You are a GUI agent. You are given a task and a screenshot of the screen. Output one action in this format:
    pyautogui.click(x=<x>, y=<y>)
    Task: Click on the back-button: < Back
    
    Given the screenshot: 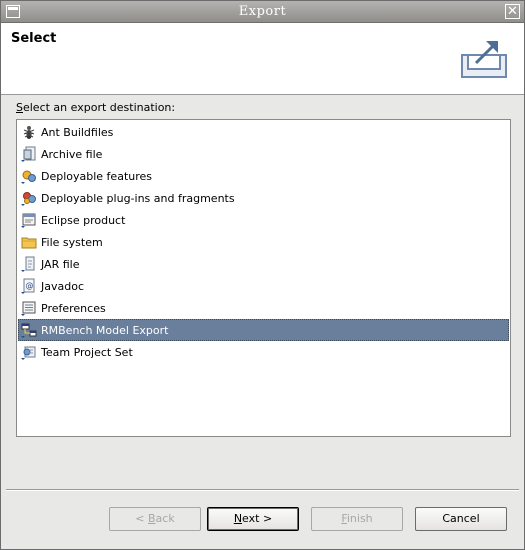 What is the action you would take?
    pyautogui.click(x=155, y=519)
    